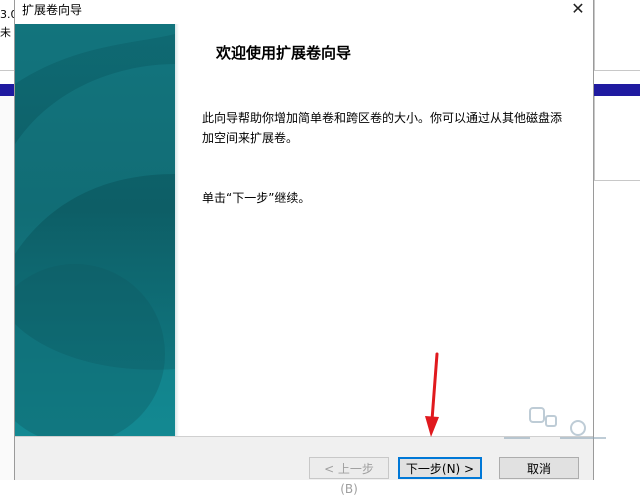 The width and height of the screenshot is (640, 499). I want to click on baidu-jingyan-watermark-icon, so click(555, 423).